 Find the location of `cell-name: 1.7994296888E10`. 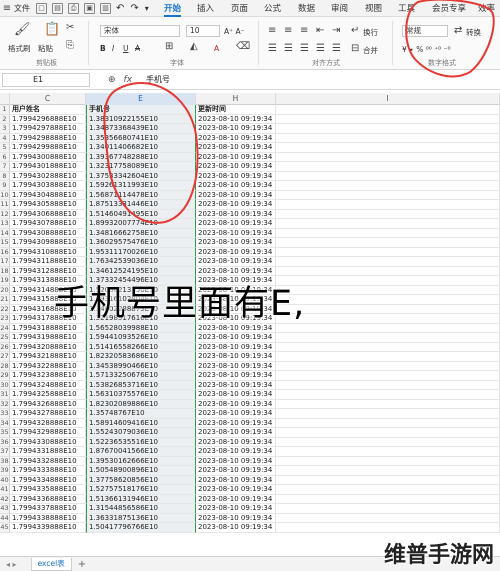

cell-name: 1.7994296888E10 is located at coordinates (48, 119).